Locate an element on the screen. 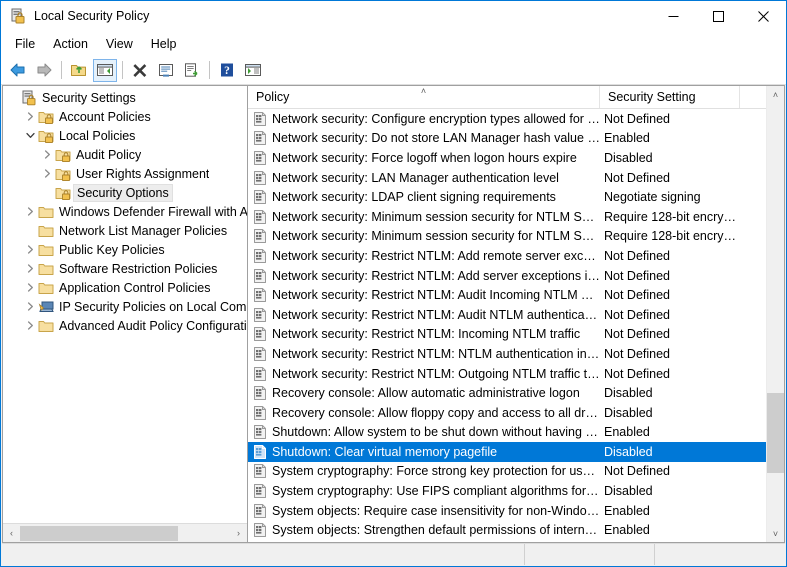 This screenshot has width=787, height=567. back-button is located at coordinates (18, 70).